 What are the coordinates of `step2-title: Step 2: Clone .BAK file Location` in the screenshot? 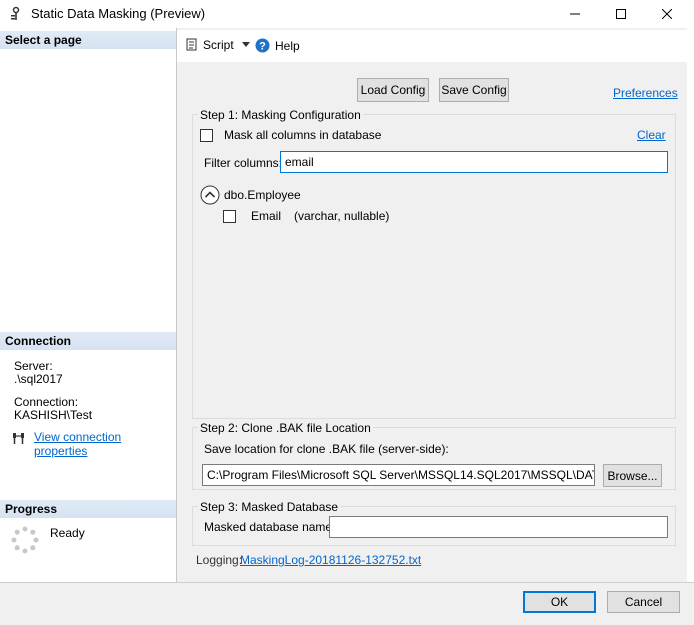 It's located at (285, 428).